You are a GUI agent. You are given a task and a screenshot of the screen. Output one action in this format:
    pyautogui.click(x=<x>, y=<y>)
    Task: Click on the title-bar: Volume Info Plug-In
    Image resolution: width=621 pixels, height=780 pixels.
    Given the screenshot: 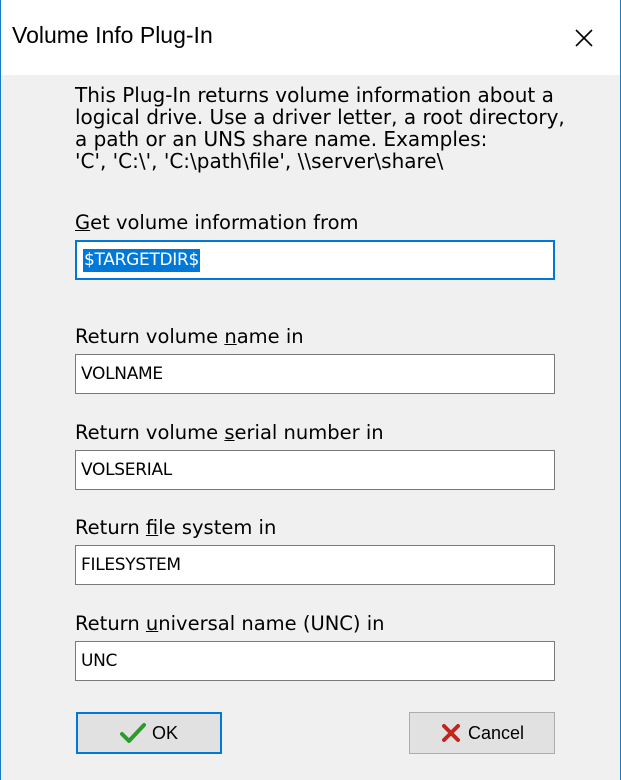 What is the action you would take?
    pyautogui.click(x=310, y=37)
    